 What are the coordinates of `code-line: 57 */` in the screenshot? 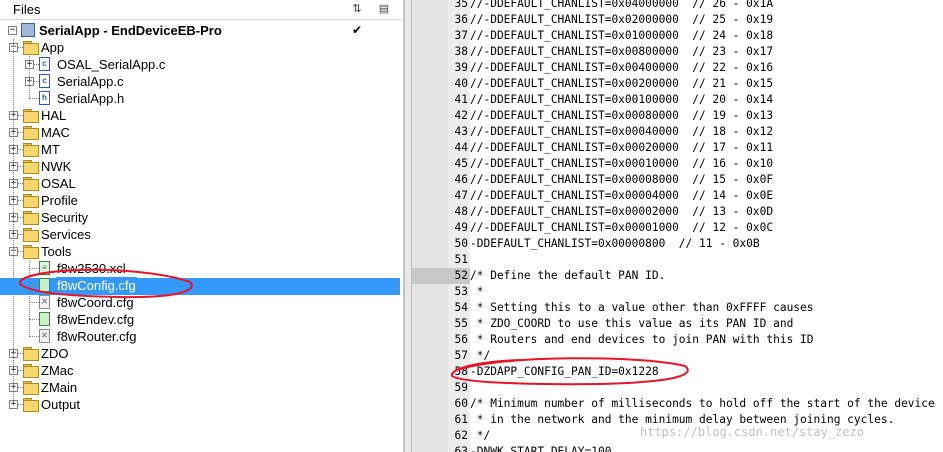 It's located at (677, 356).